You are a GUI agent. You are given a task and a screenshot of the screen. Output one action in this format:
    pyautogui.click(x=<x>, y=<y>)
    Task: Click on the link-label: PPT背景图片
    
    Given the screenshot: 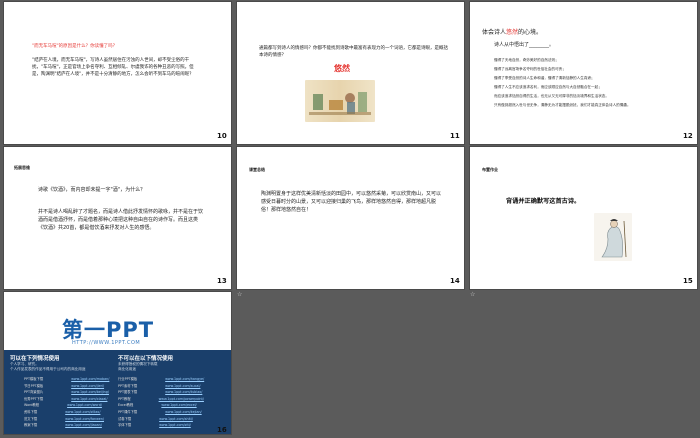 What is the action you would take?
    pyautogui.click(x=34, y=392)
    